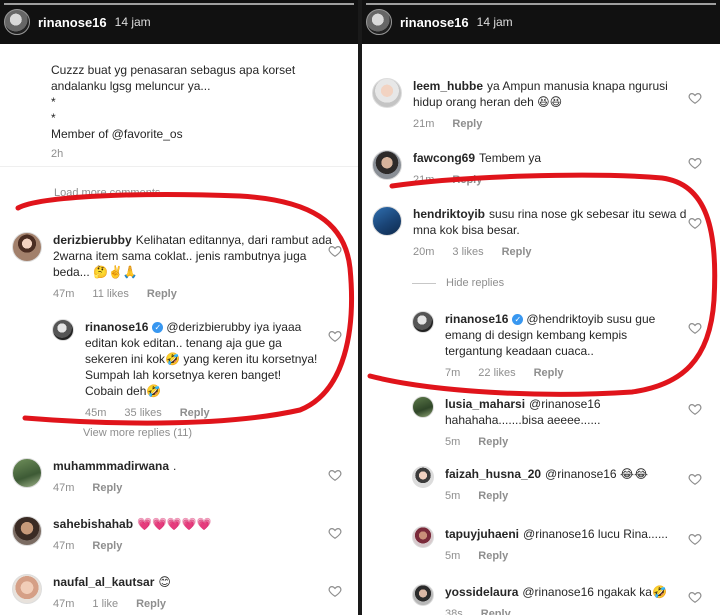 Image resolution: width=720 pixels, height=615 pixels. I want to click on comment-text: ., so click(175, 466).